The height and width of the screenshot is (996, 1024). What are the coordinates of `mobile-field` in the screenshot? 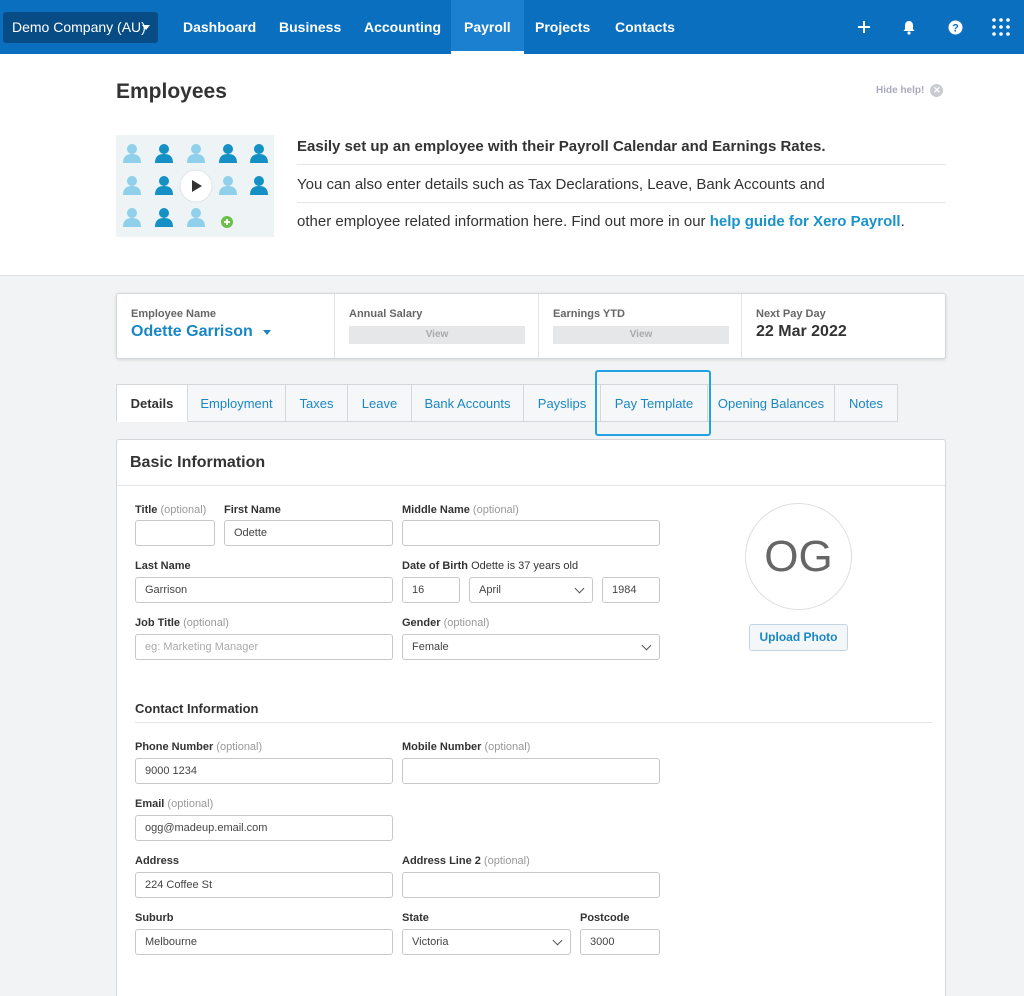 It's located at (531, 771).